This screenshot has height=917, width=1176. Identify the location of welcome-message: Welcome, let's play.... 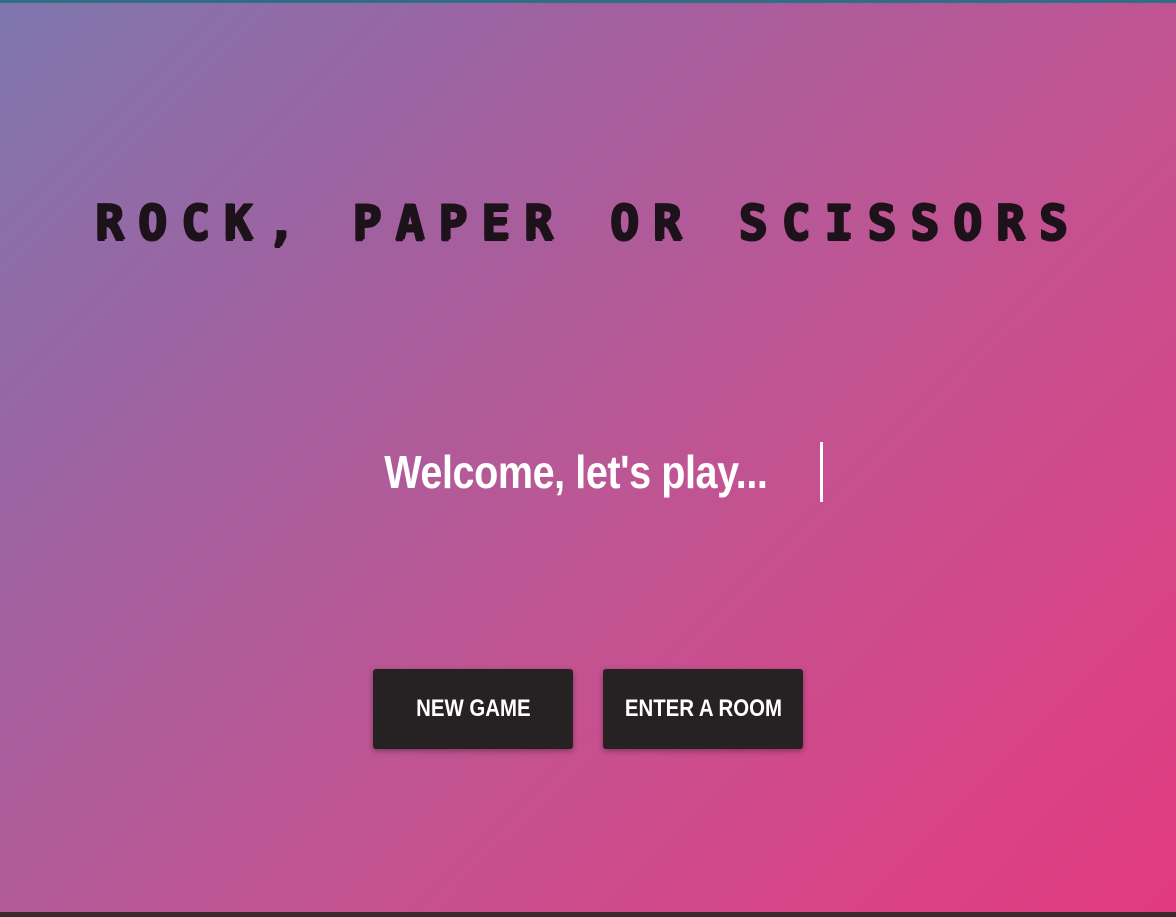
(575, 472).